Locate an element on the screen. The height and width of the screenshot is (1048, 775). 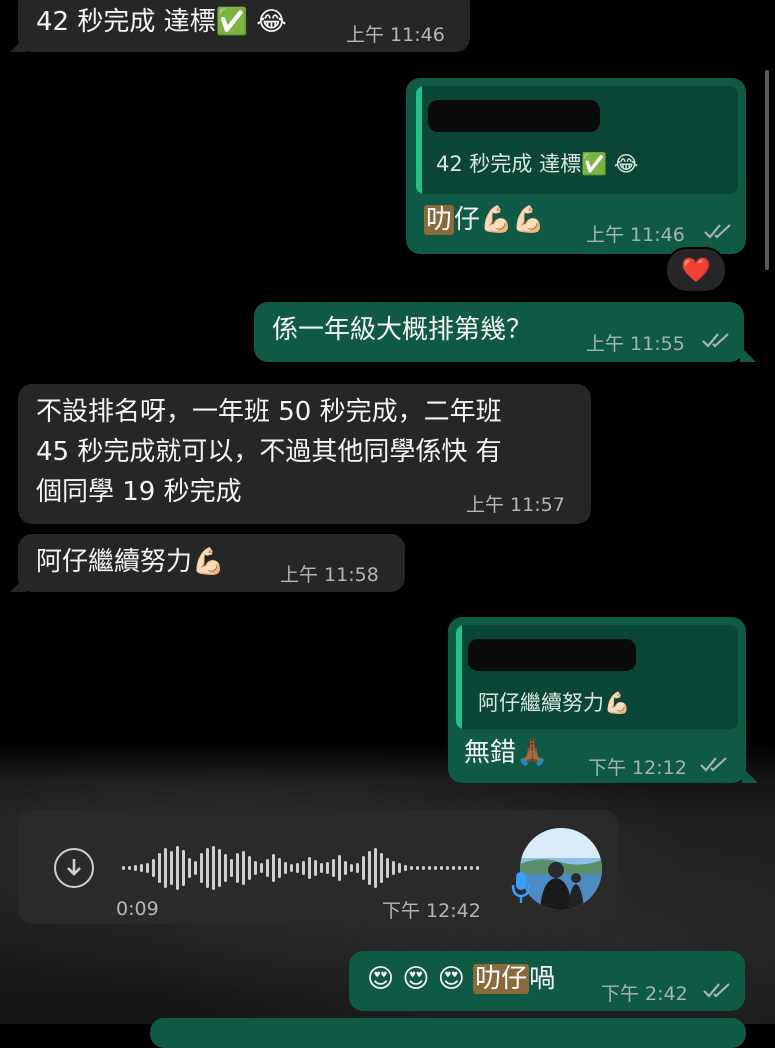
quote-text: 阿仔繼續努力💪🏻 is located at coordinates (554, 703).